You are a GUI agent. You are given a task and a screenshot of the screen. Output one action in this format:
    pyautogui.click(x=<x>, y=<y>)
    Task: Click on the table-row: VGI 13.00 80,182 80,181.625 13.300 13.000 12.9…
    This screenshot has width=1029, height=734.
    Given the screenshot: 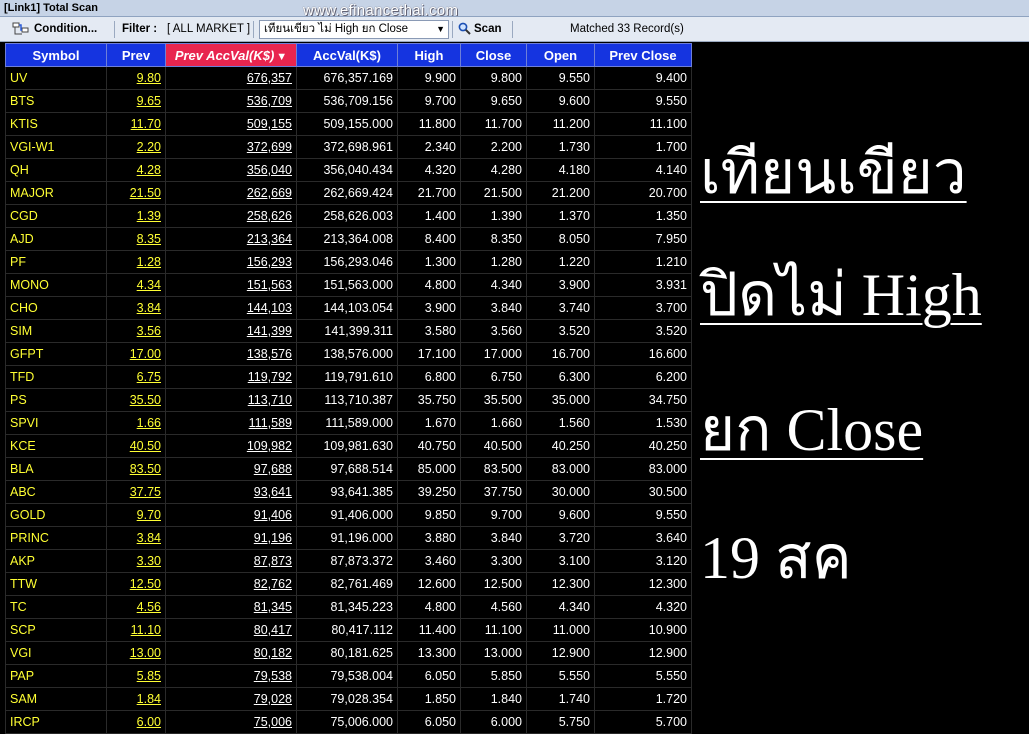 What is the action you would take?
    pyautogui.click(x=348, y=653)
    